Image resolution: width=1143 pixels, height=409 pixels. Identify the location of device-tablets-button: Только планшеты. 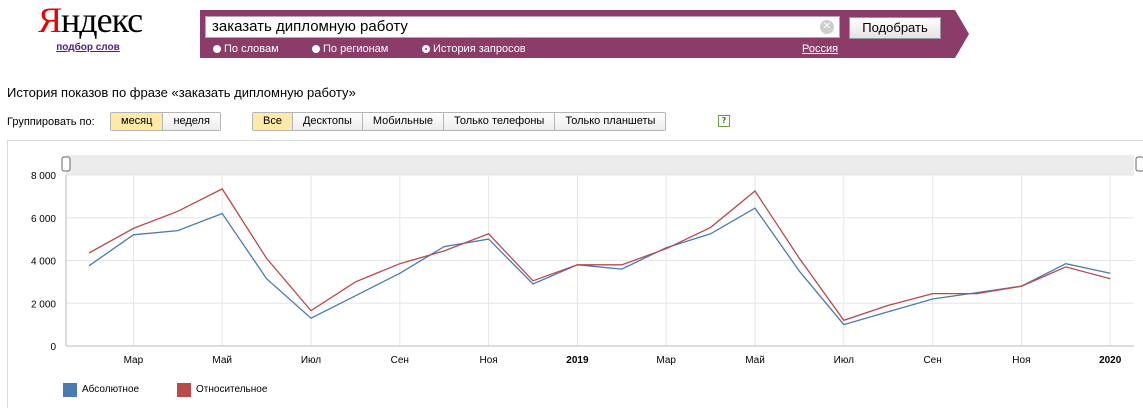
(610, 121).